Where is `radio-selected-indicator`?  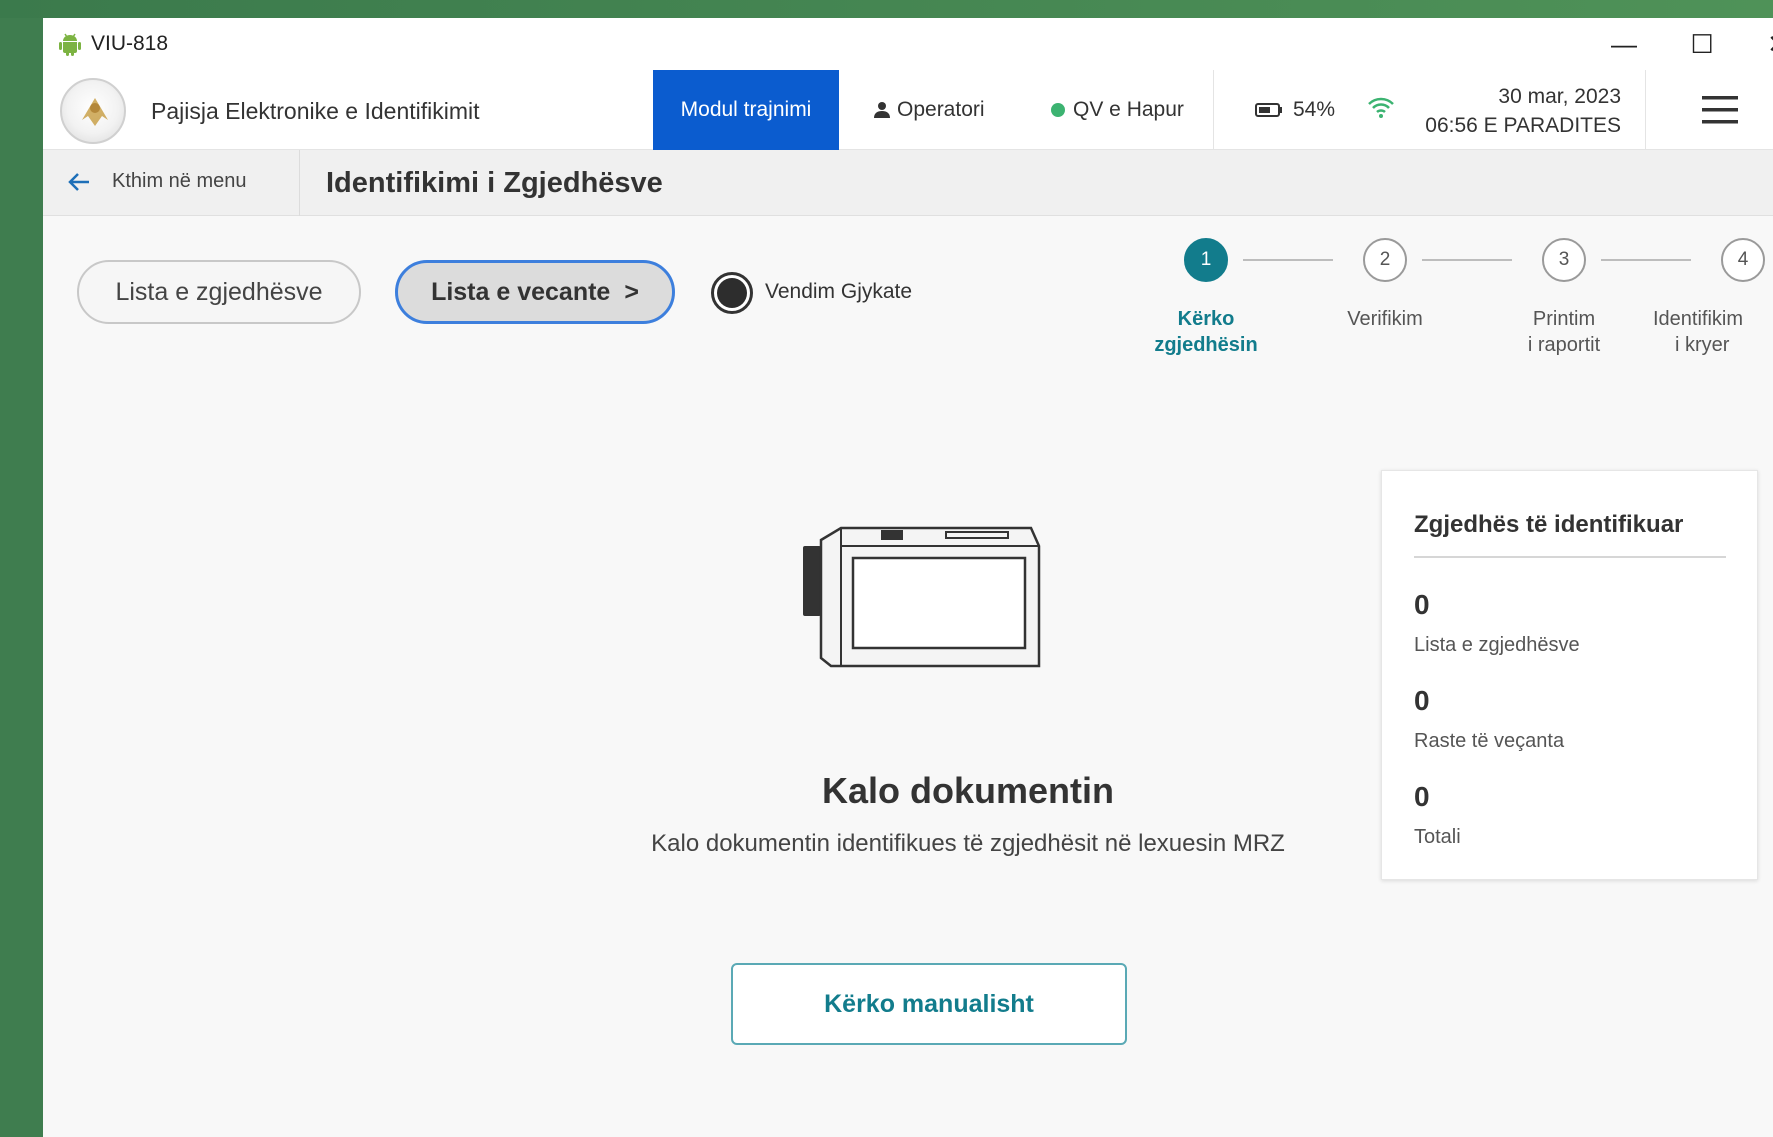 radio-selected-indicator is located at coordinates (732, 293).